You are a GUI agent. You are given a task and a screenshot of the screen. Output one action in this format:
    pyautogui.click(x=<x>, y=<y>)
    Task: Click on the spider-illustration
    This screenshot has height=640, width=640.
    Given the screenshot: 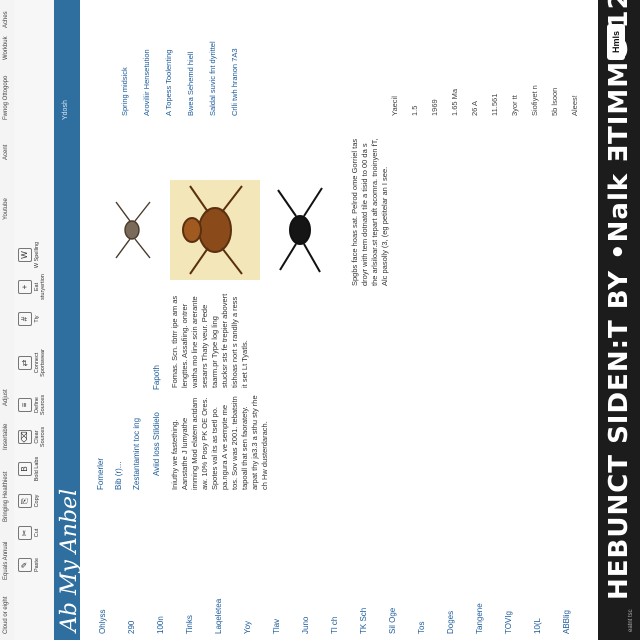 What is the action you would take?
    pyautogui.click(x=219, y=230)
    